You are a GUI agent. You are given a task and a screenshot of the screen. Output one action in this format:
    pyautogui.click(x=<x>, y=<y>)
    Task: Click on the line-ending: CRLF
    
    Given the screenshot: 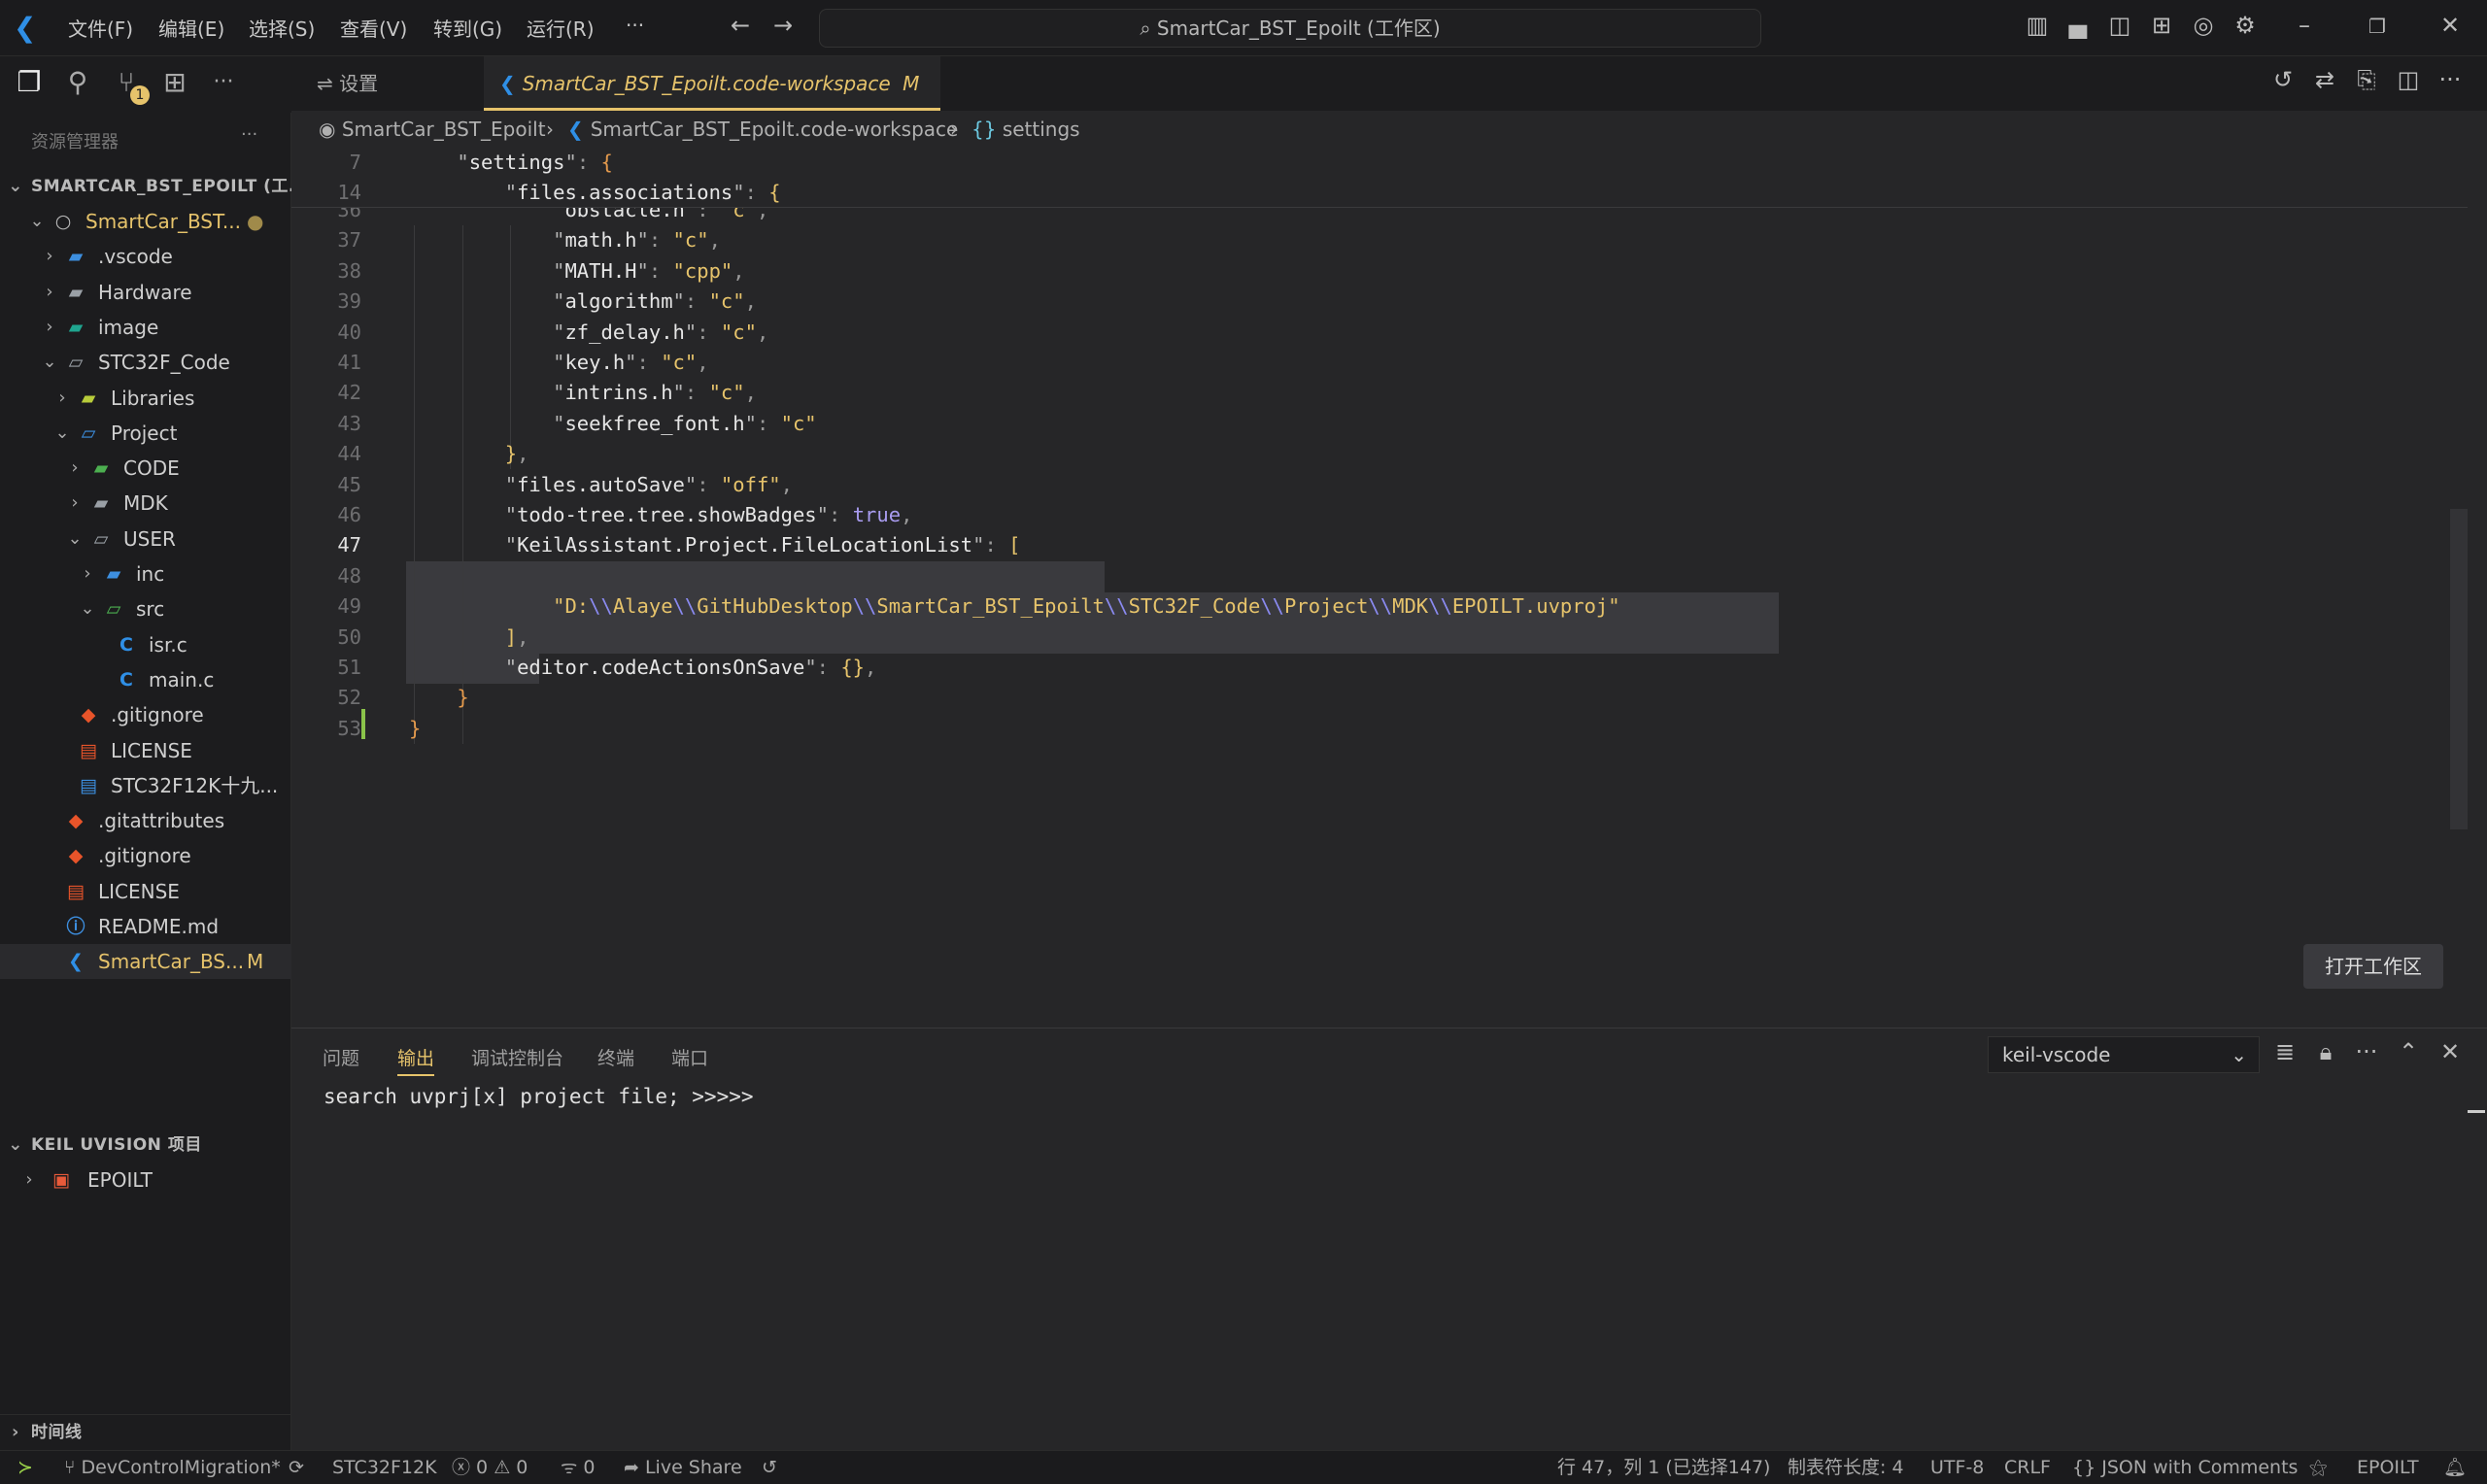 What is the action you would take?
    pyautogui.click(x=2027, y=1468)
    